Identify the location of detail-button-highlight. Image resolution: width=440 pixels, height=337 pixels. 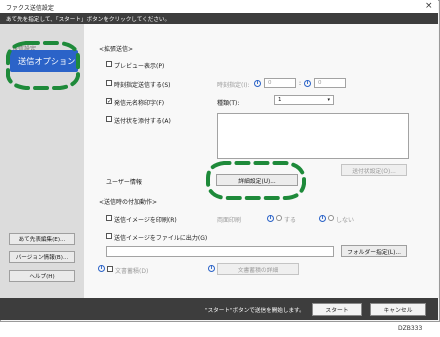
(256, 180).